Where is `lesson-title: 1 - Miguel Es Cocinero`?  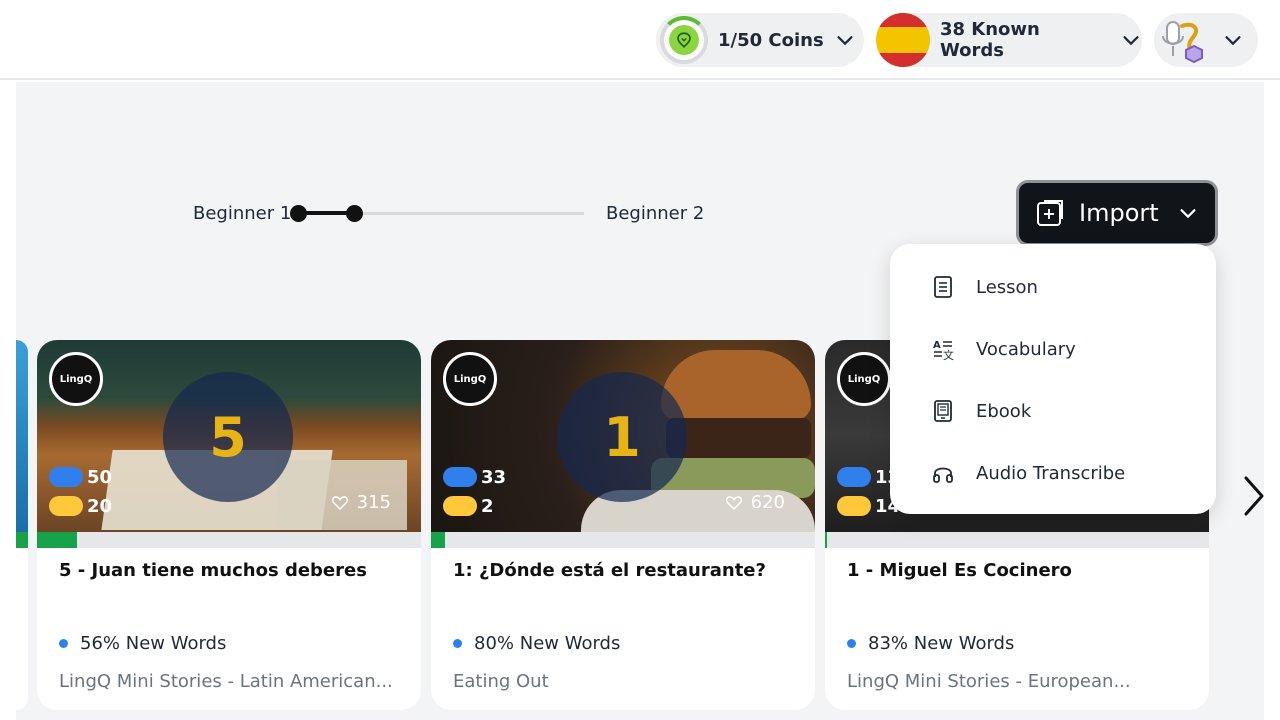
lesson-title: 1 - Miguel Es Cocinero is located at coordinates (959, 570).